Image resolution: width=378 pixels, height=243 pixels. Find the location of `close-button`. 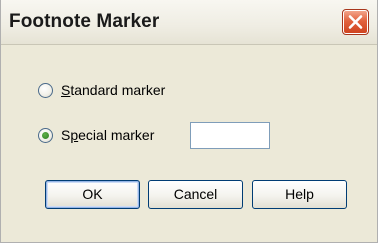

close-button is located at coordinates (355, 22).